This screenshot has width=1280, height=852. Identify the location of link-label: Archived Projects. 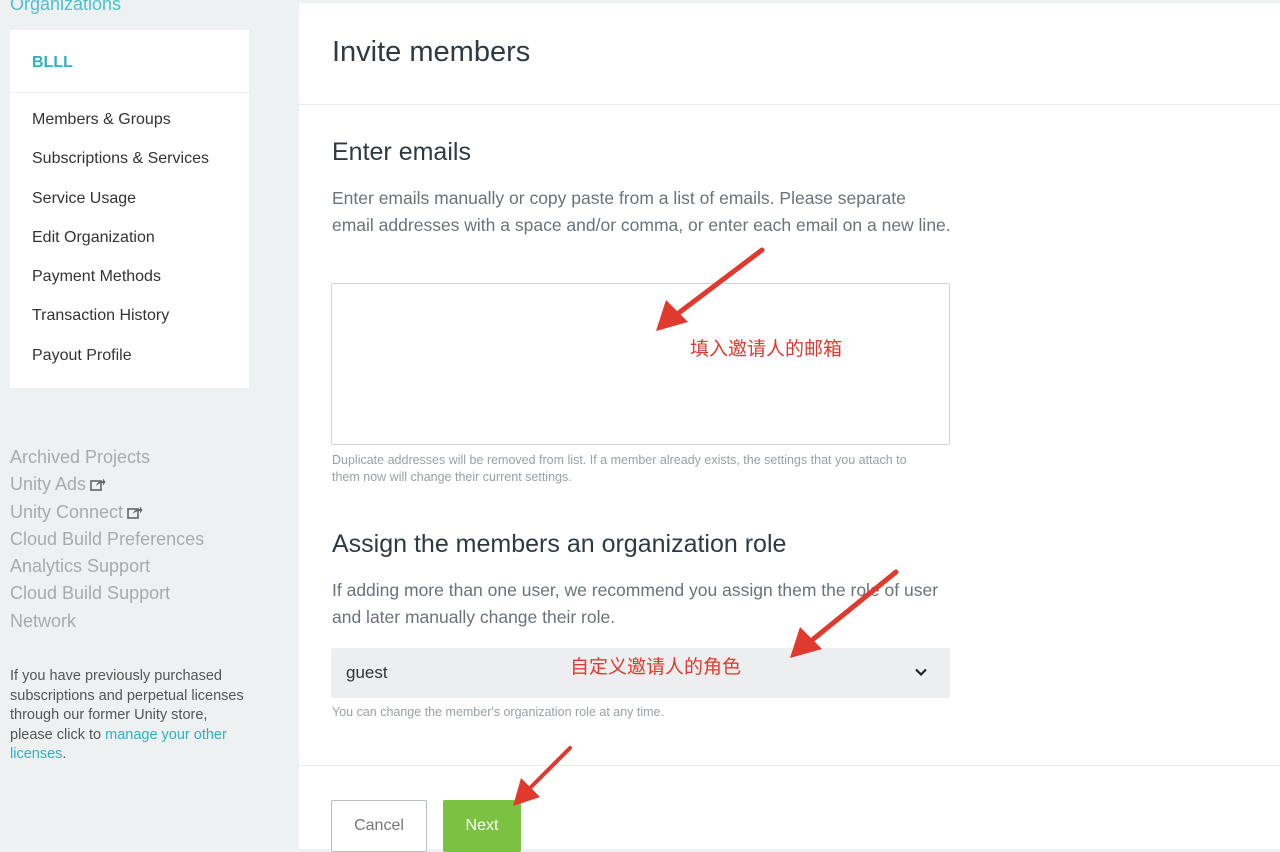
(80, 457).